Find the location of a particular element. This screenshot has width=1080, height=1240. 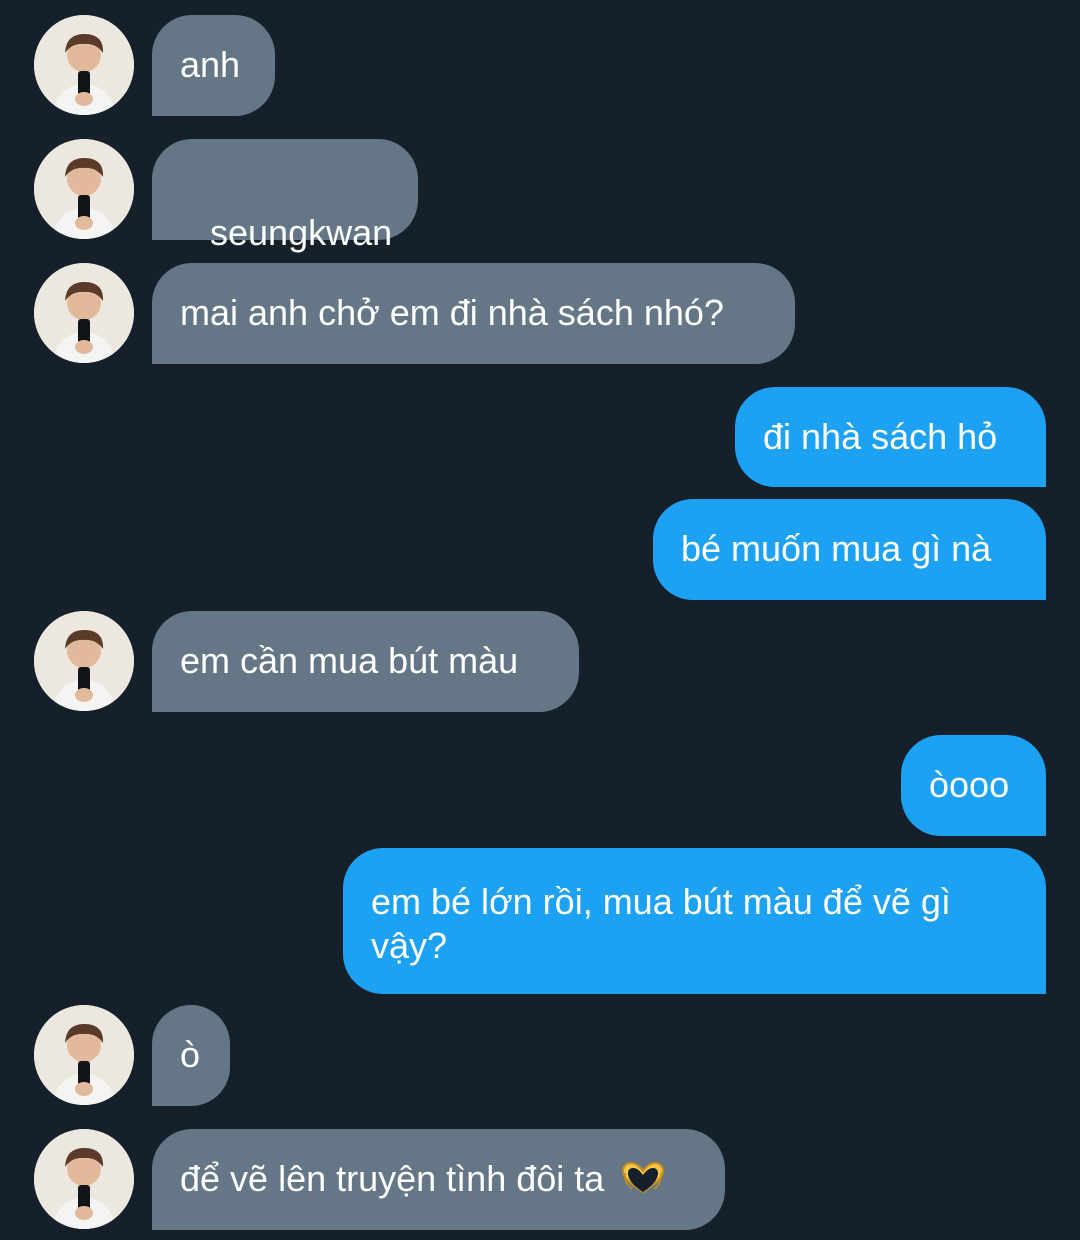

incoming-message: ò is located at coordinates (191, 1055).